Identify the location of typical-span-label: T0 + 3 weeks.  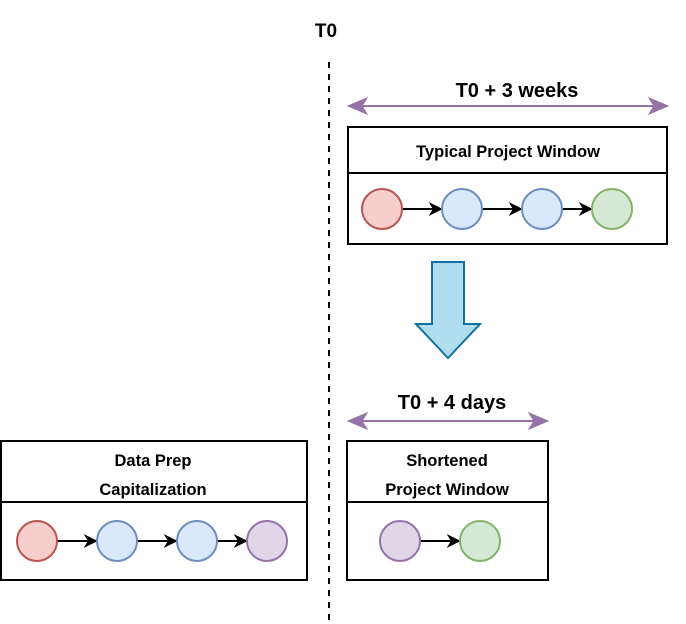
(517, 91).